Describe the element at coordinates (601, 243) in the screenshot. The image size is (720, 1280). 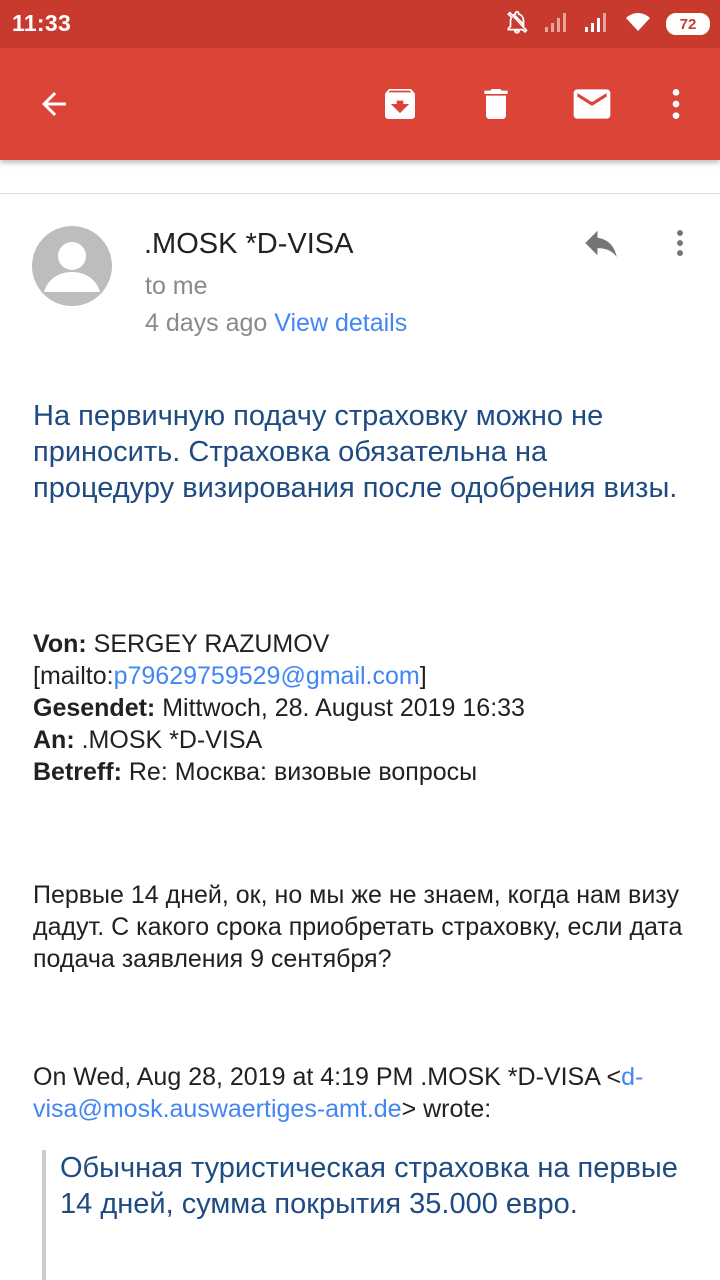
I see `reply-icon` at that location.